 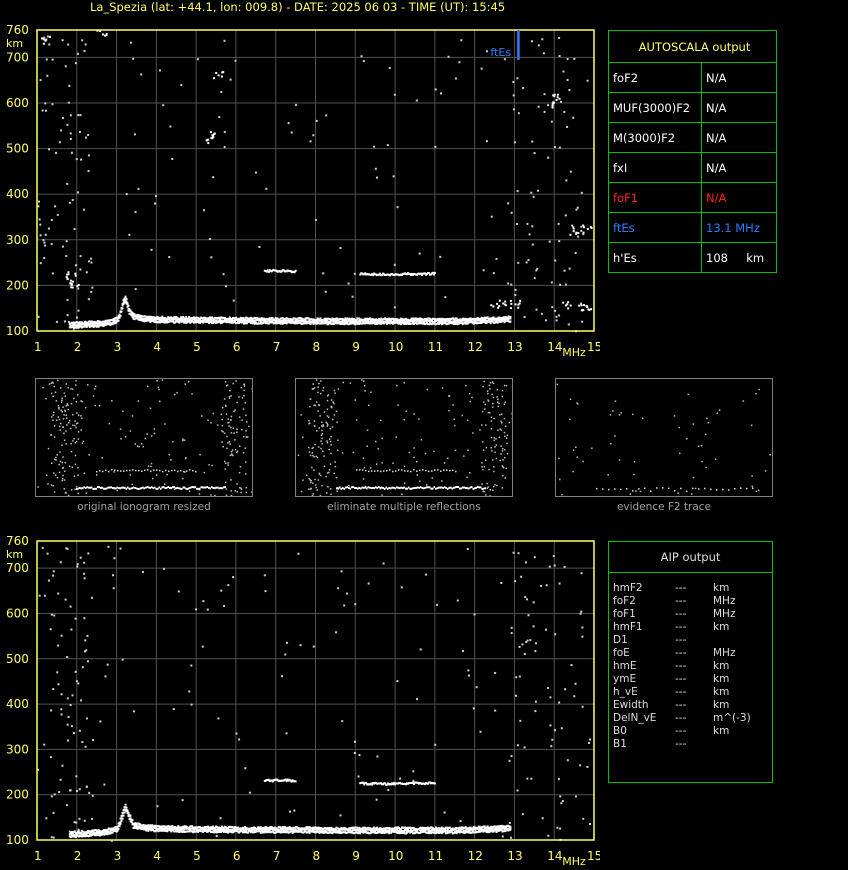 I want to click on x-tick-label: 10, so click(x=395, y=856).